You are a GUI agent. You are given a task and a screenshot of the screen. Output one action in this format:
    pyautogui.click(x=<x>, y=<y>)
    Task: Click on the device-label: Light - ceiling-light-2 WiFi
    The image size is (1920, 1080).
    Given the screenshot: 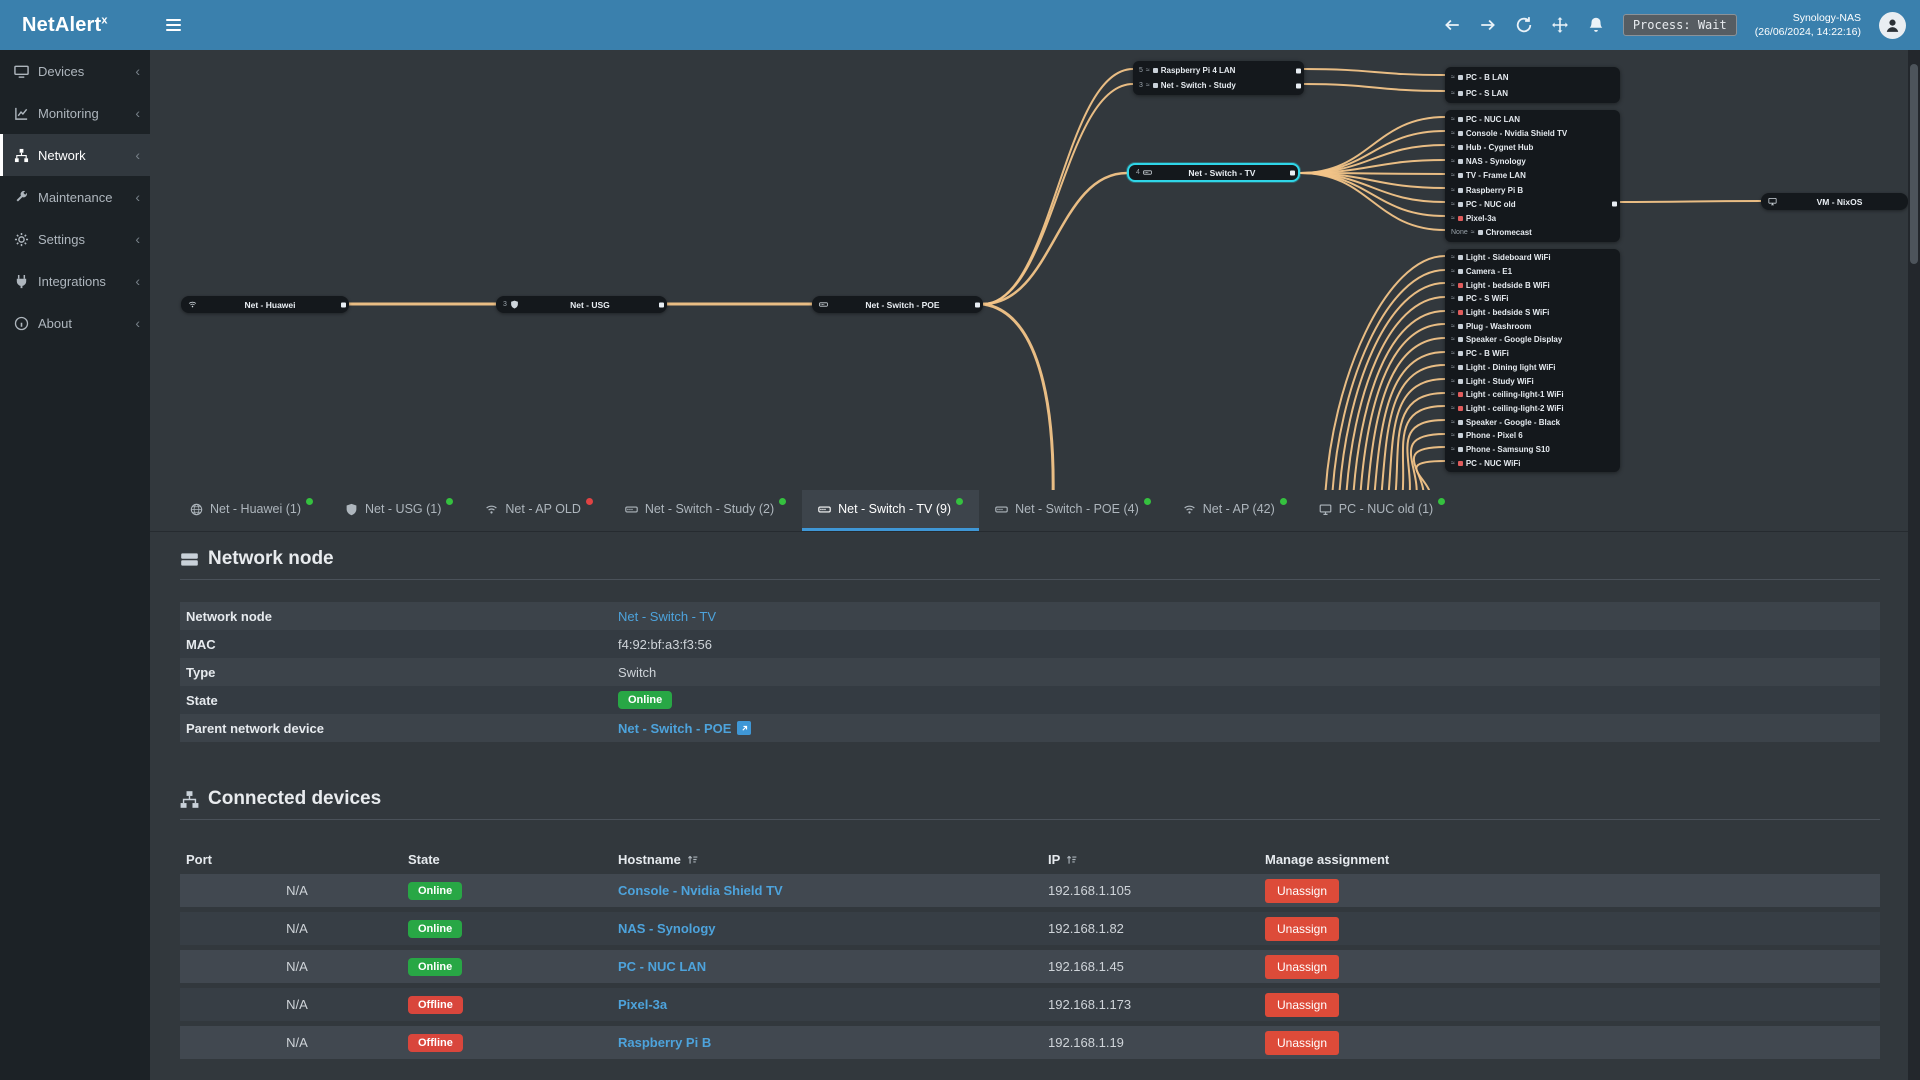 What is the action you would take?
    pyautogui.click(x=1514, y=408)
    